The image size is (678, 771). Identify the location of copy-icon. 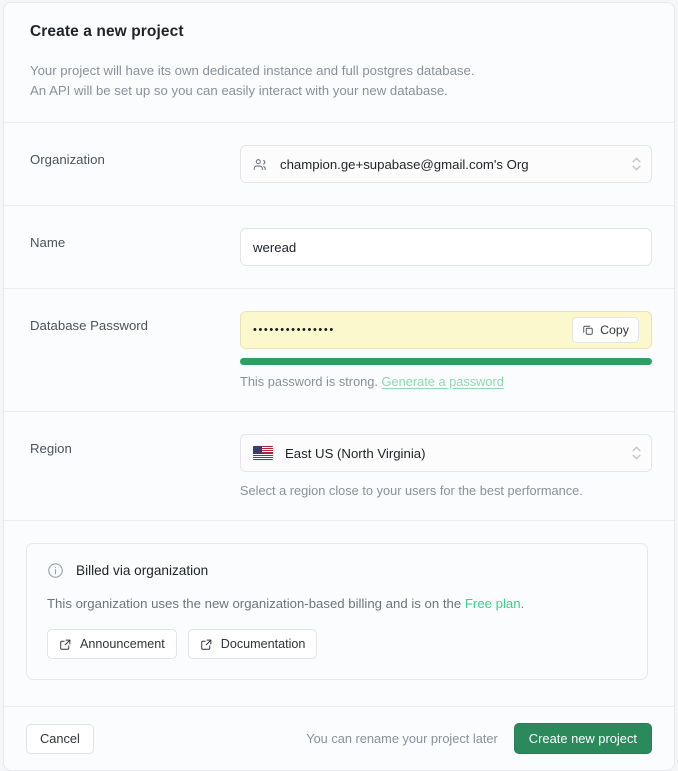
(588, 330).